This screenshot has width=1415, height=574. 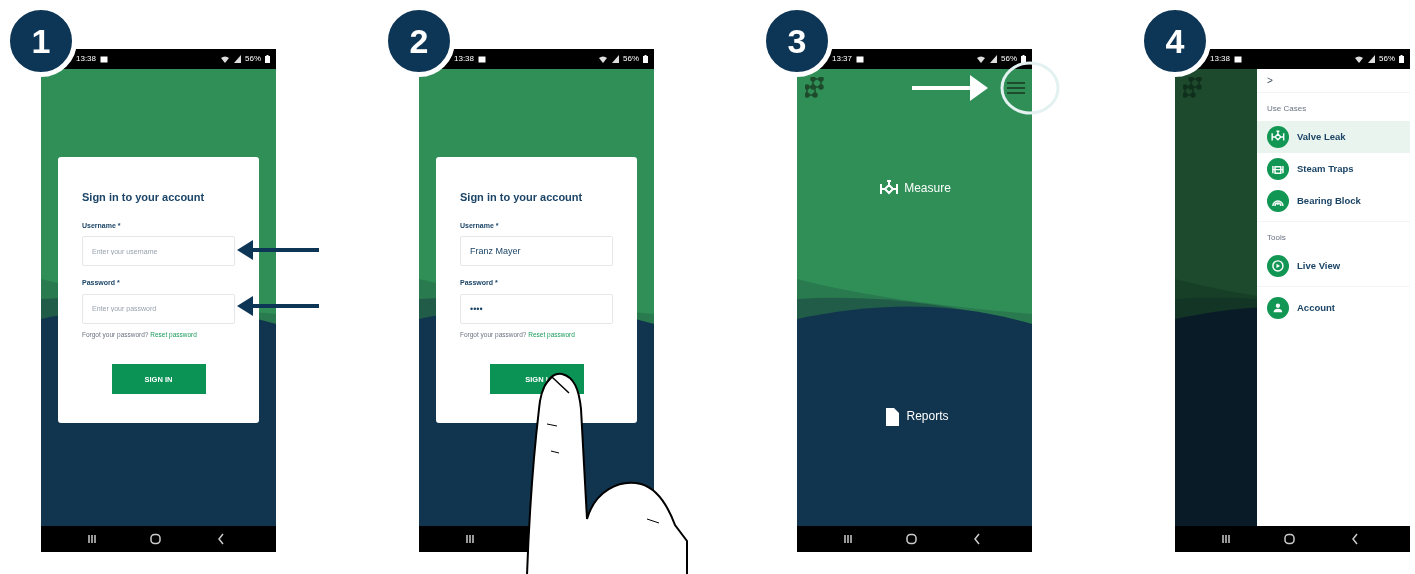 What do you see at coordinates (1278, 137) in the screenshot?
I see `valve-icon` at bounding box center [1278, 137].